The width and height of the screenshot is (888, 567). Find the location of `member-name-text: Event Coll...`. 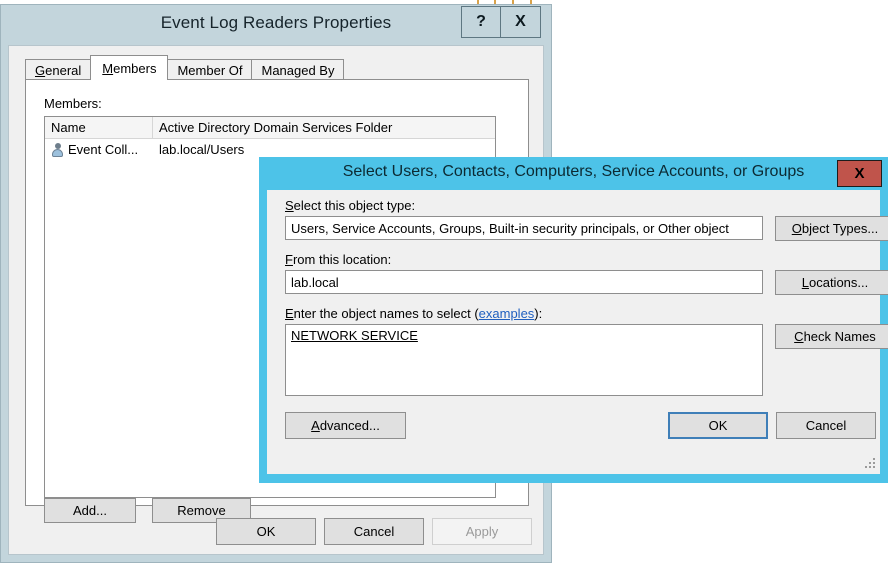

member-name-text: Event Coll... is located at coordinates (103, 149).